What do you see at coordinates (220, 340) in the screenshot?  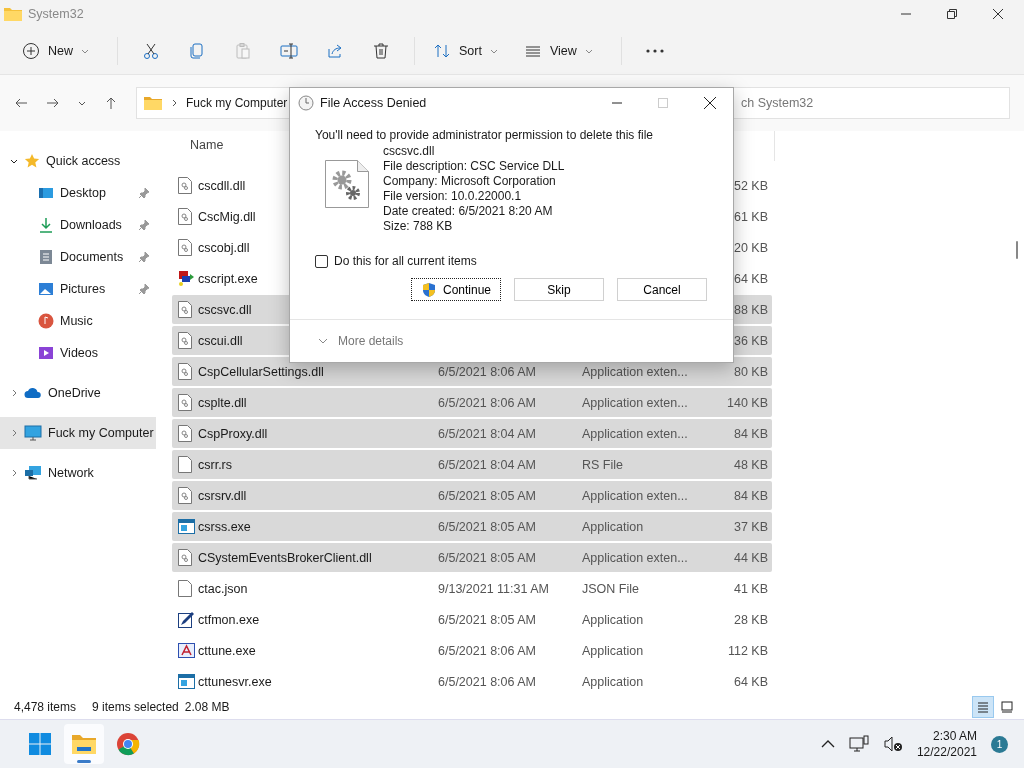 I see `file-name: cscui.dll` at bounding box center [220, 340].